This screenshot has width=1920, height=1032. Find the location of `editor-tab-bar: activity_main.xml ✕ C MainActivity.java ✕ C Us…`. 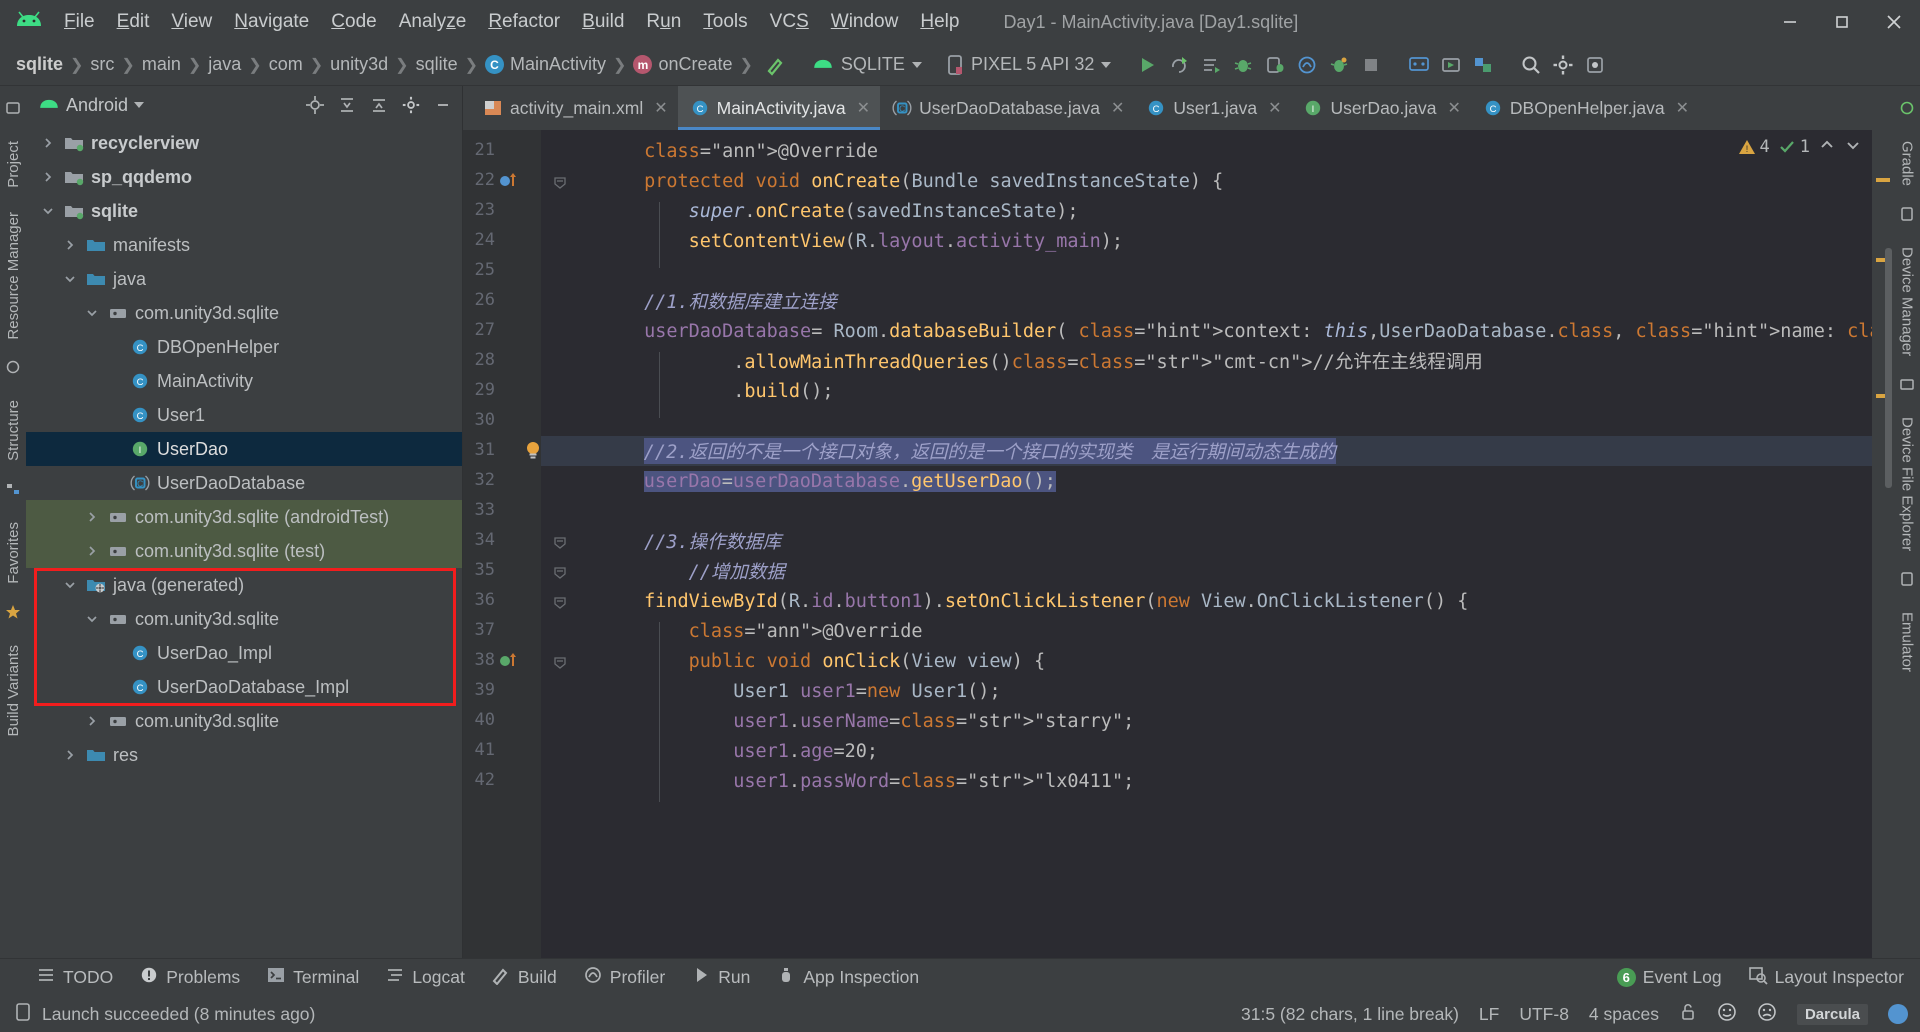

editor-tab-bar: activity_main.xml ✕ C MainActivity.java ✕ C Us… is located at coordinates (1178, 108).